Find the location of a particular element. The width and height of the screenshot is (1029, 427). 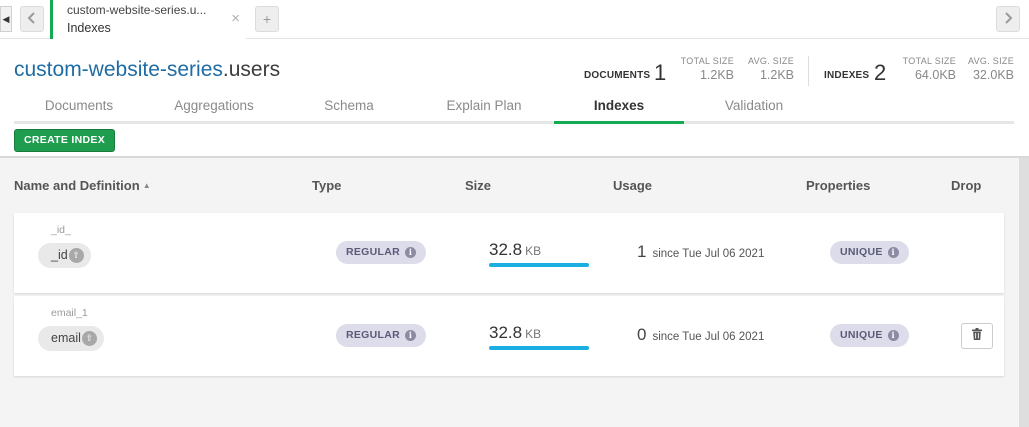

tab-explain-plan: Explain Plan is located at coordinates (484, 105).